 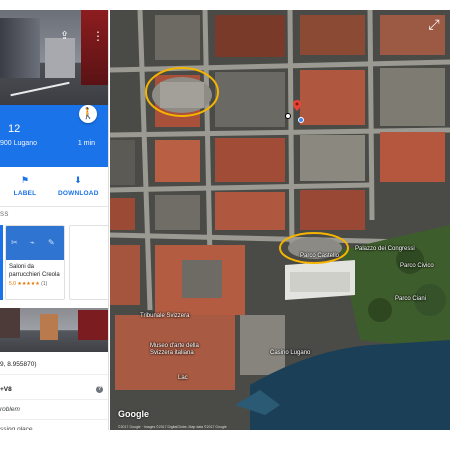 I want to click on street-view-photo: ⇪ ⋮, so click(x=54, y=57).